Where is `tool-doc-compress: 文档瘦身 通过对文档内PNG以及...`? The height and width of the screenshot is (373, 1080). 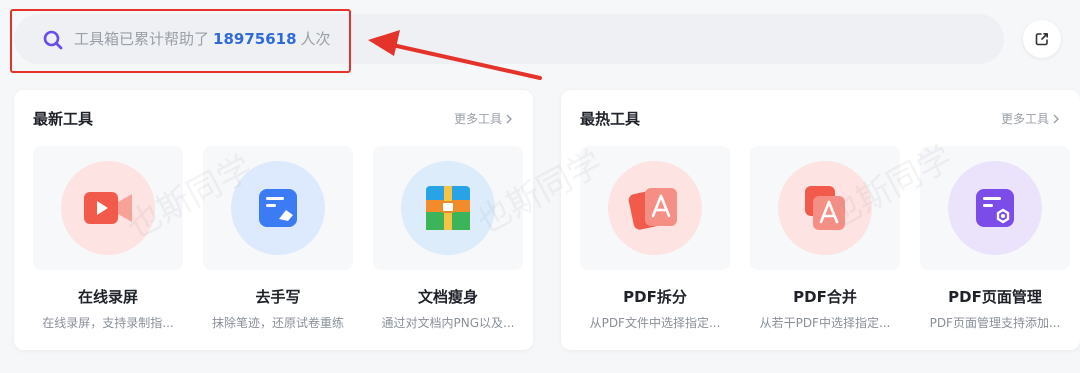
tool-doc-compress: 文档瘦身 通过对文档内PNG以及... is located at coordinates (448, 246).